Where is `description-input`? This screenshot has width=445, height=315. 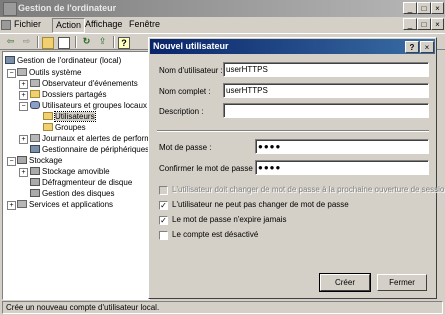 description-input is located at coordinates (326, 110).